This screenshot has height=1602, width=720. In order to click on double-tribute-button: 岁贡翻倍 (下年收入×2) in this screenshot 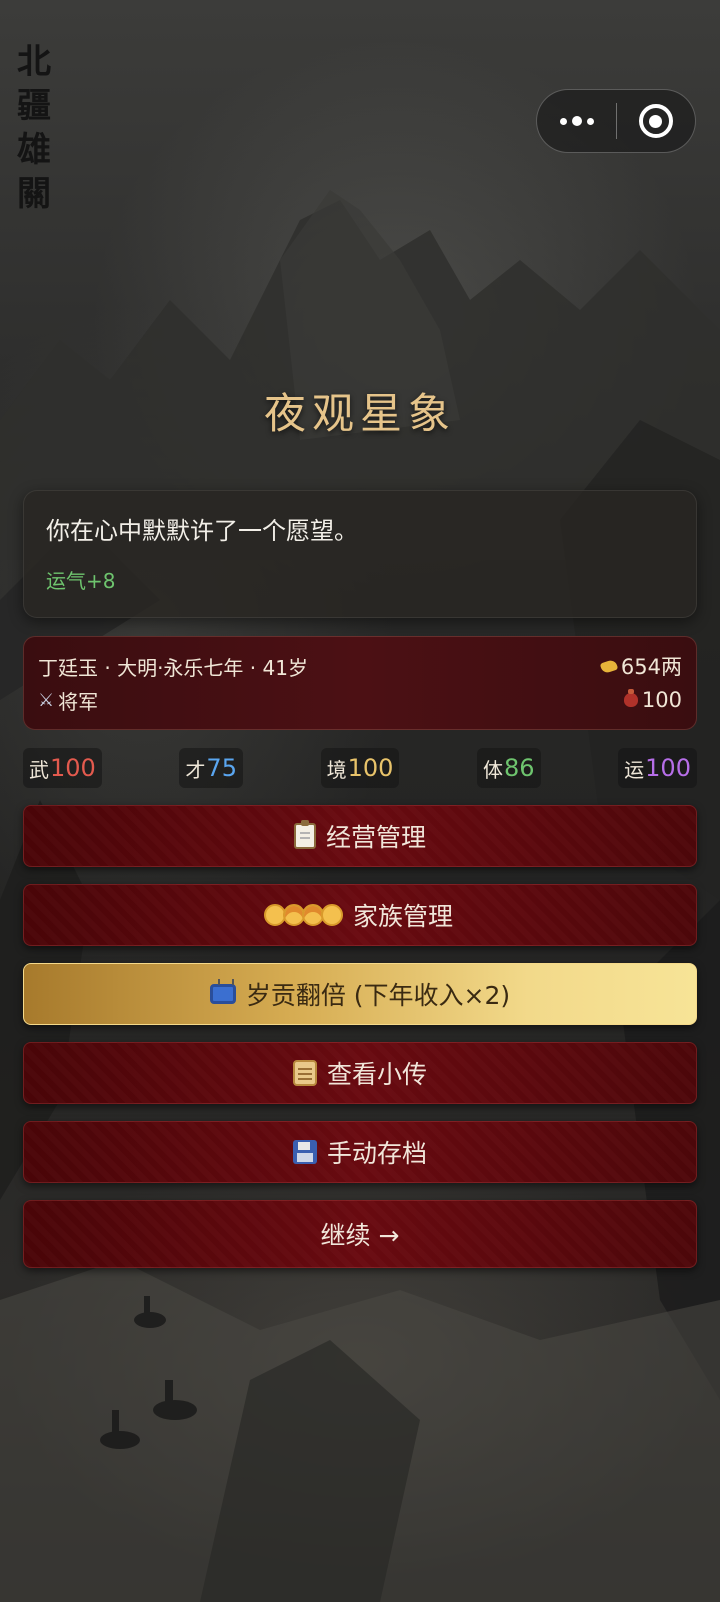, I will do `click(360, 994)`.